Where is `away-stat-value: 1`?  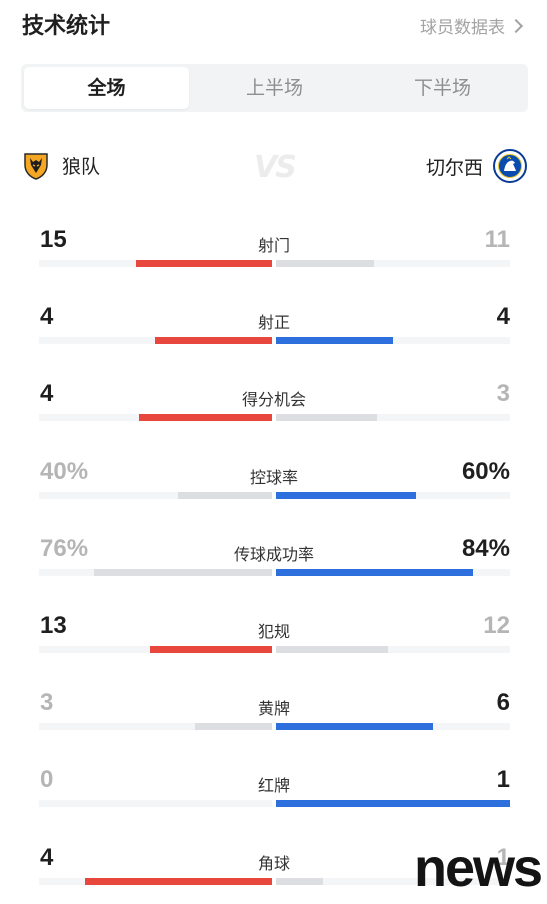 away-stat-value: 1 is located at coordinates (503, 780).